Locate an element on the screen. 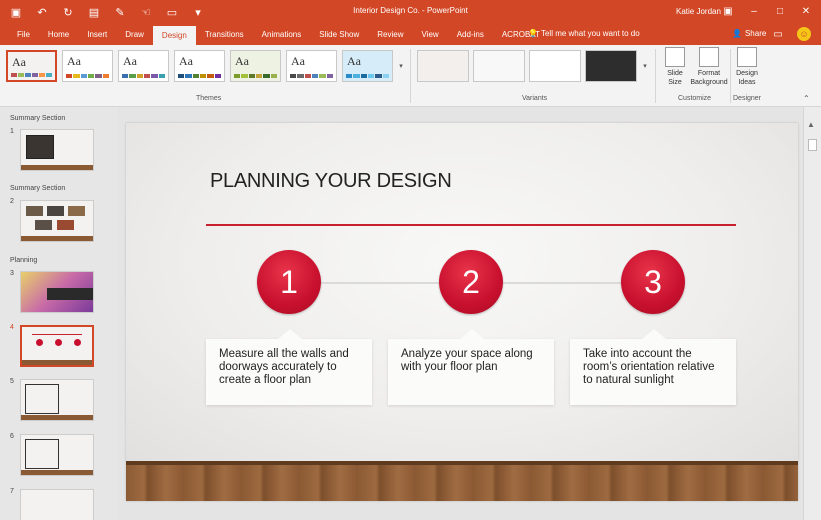 The image size is (821, 520). step-3-circle: 3 is located at coordinates (653, 282).